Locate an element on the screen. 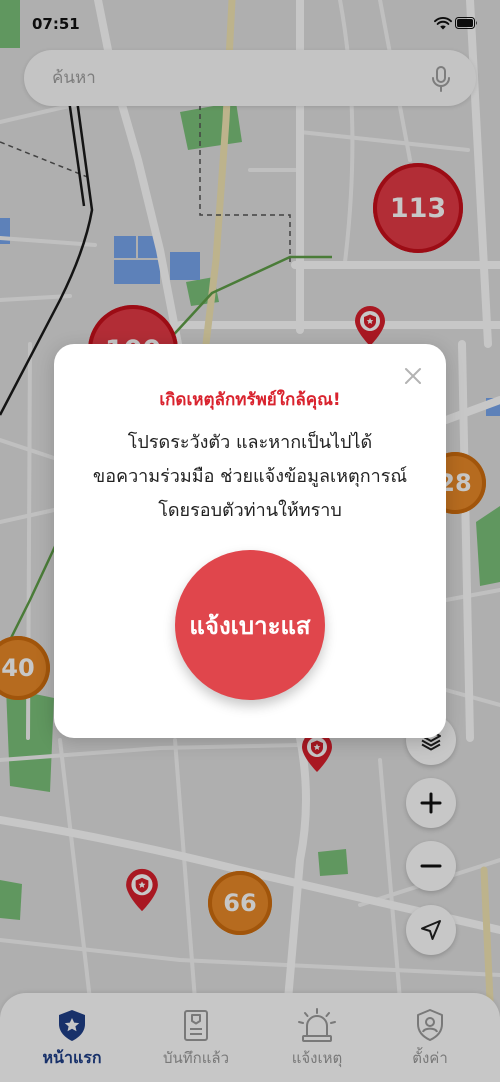  report-tip-button: แจ้งเบาะแส is located at coordinates (250, 625).